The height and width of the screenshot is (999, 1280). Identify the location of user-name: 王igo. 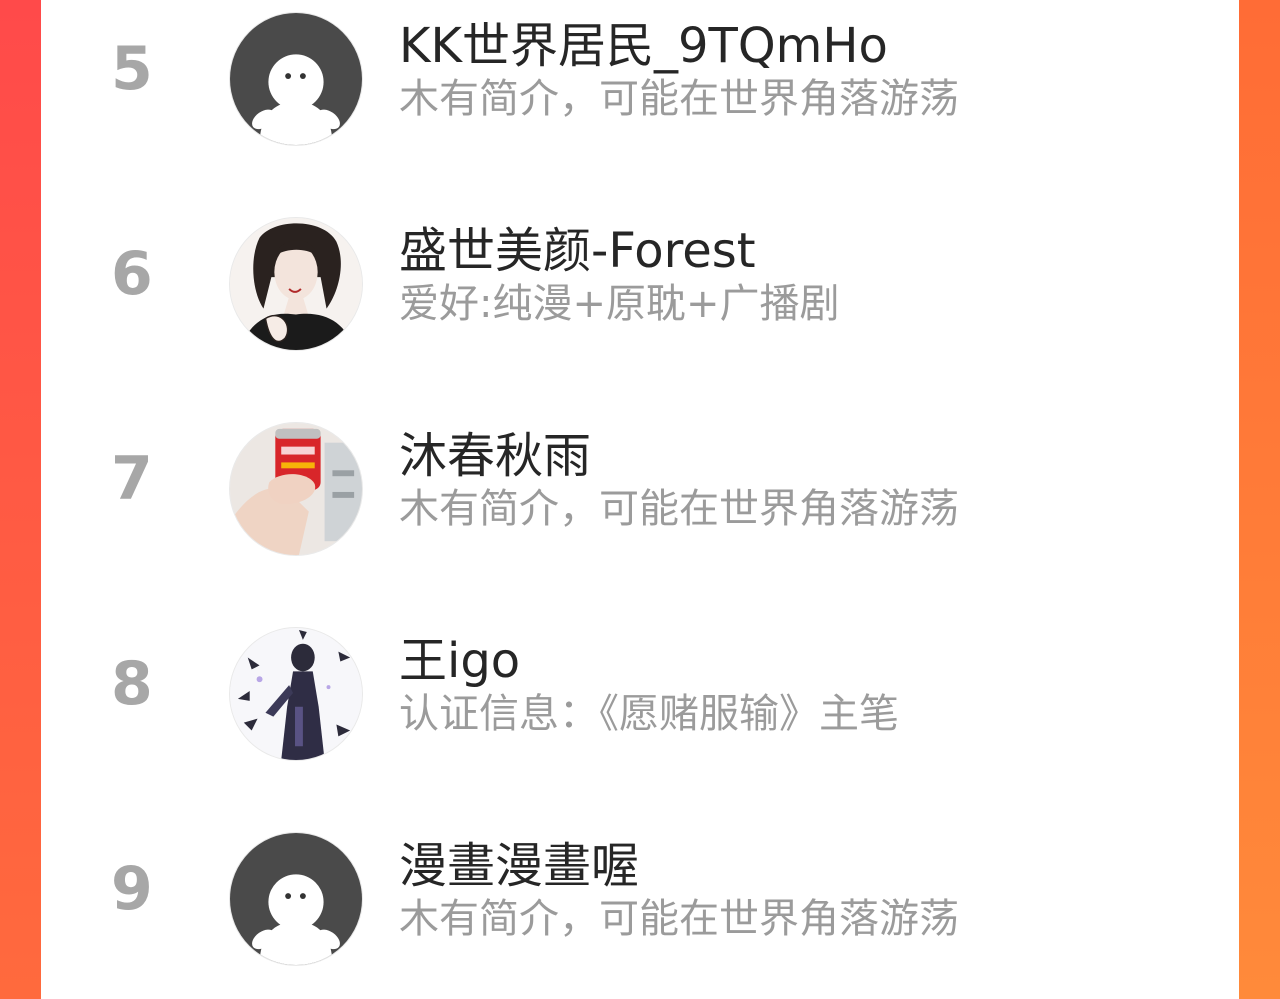
(459, 661).